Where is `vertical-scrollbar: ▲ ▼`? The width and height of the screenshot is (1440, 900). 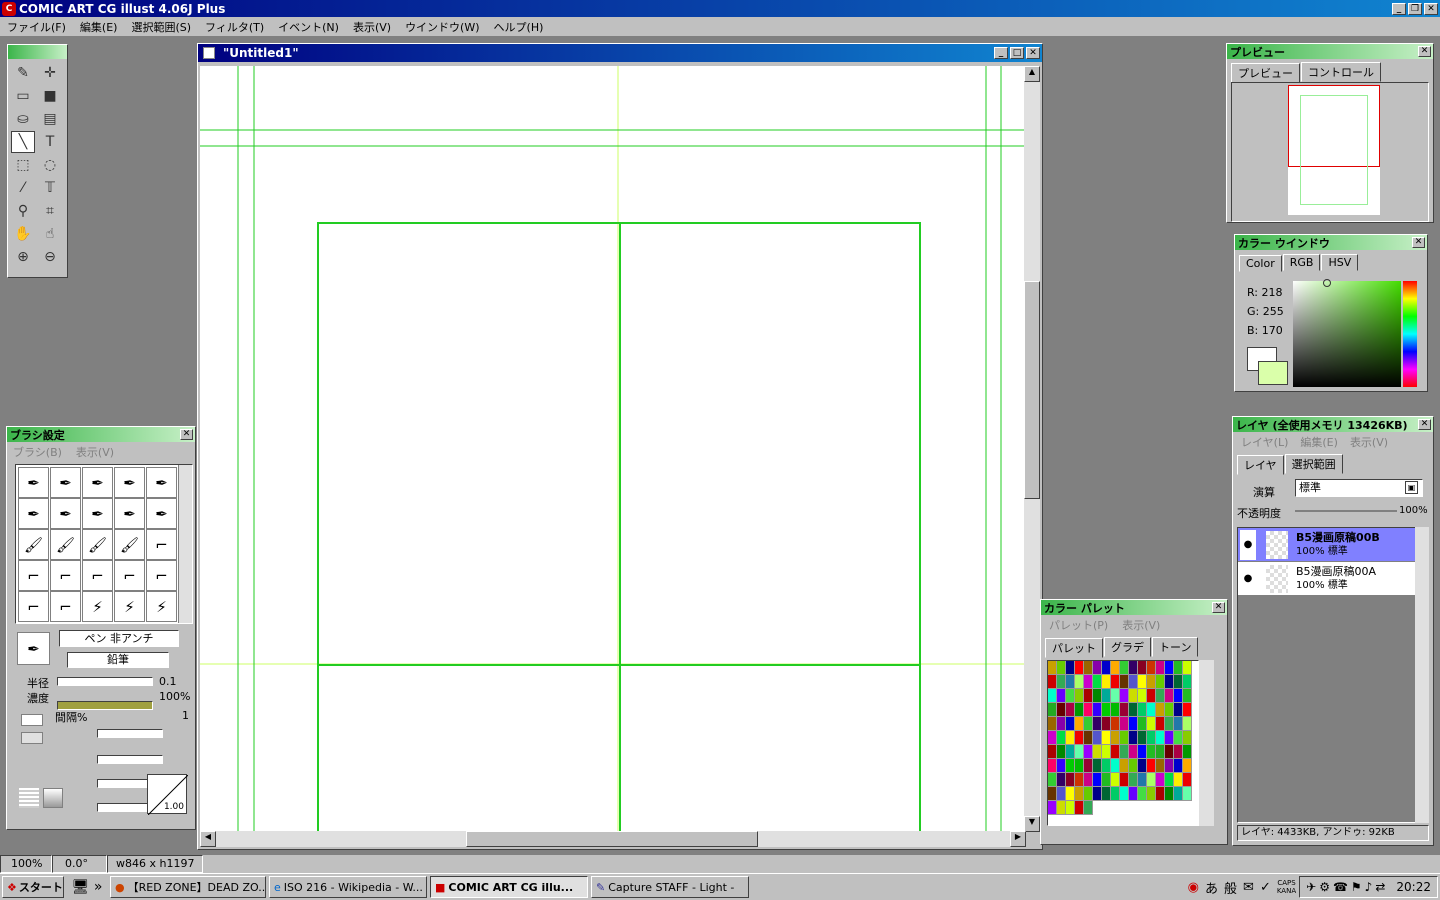 vertical-scrollbar: ▲ ▼ is located at coordinates (1032, 449).